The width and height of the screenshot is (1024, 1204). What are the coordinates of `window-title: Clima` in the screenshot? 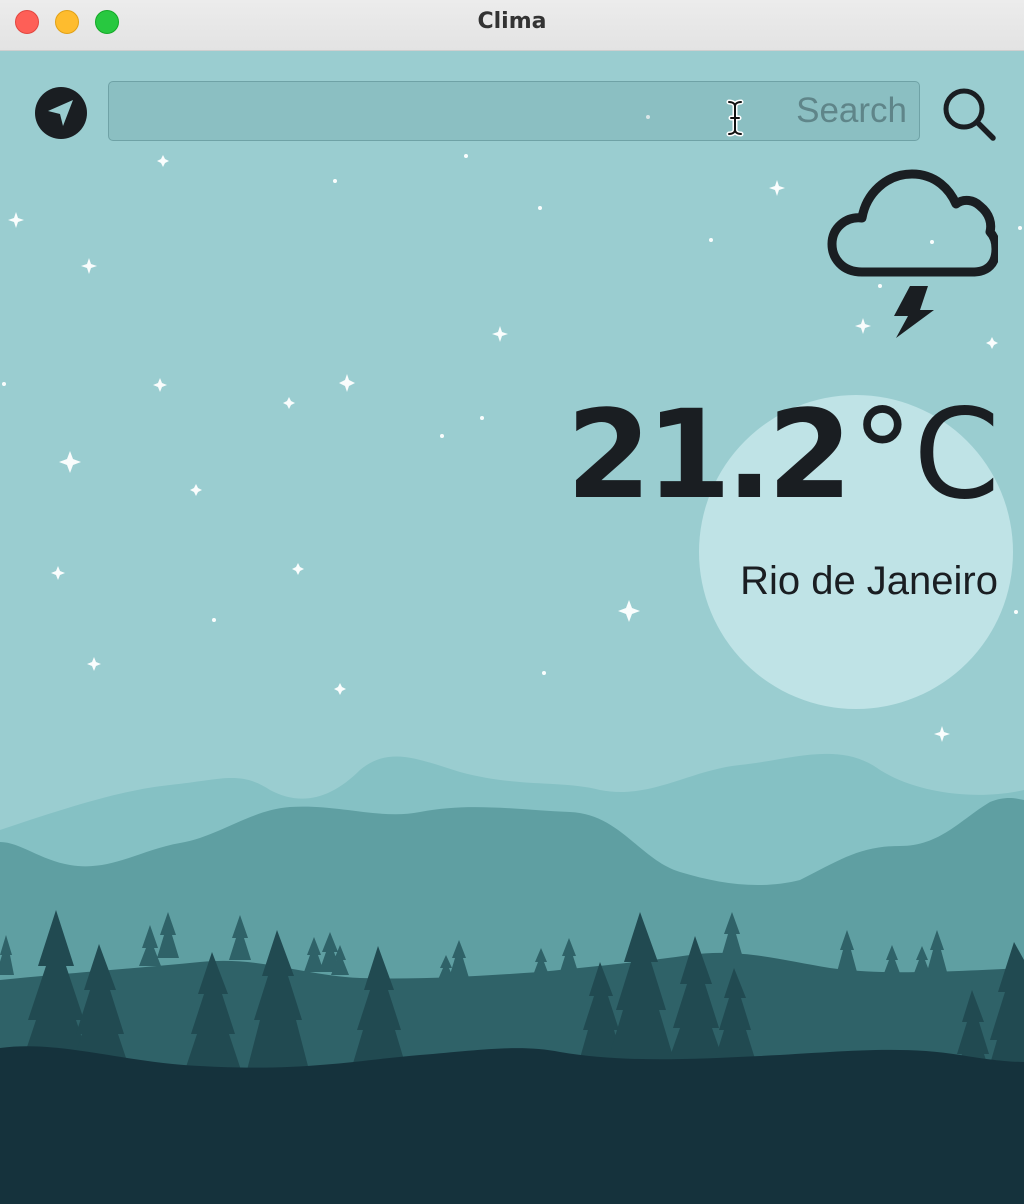 It's located at (512, 21).